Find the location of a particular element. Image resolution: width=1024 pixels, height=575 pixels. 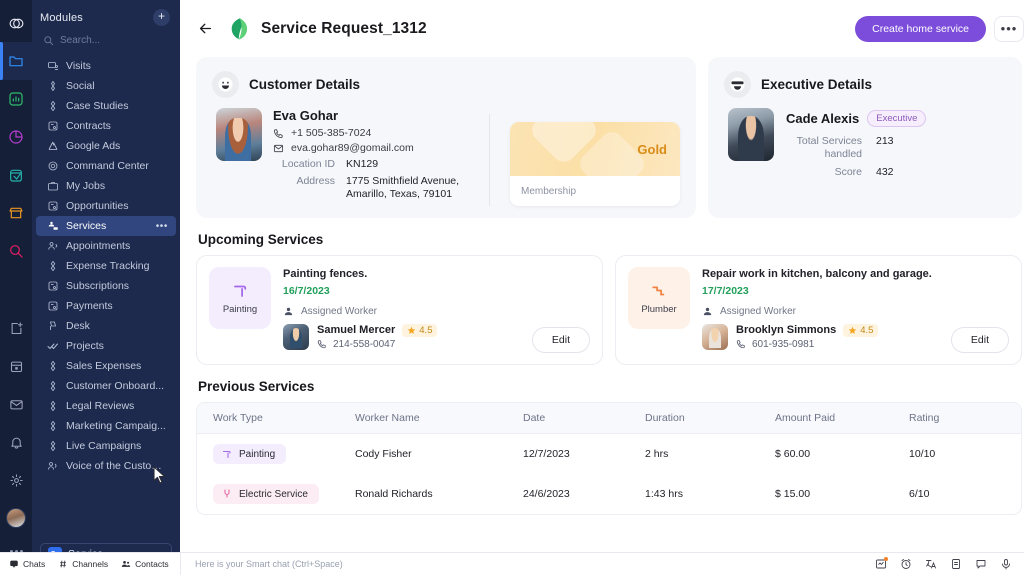

sidebar-item-label: Sales Expenses is located at coordinates (104, 366).